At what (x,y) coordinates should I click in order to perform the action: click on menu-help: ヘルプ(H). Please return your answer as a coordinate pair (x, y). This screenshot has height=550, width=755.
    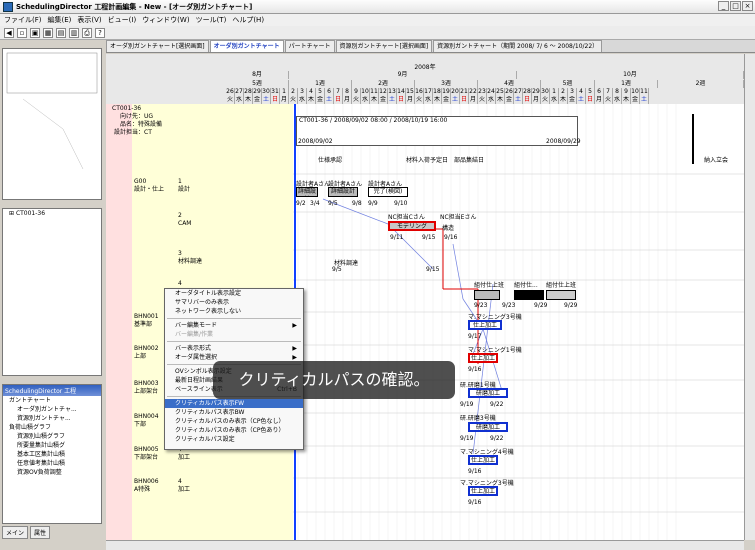
    Looking at the image, I should click on (248, 20).